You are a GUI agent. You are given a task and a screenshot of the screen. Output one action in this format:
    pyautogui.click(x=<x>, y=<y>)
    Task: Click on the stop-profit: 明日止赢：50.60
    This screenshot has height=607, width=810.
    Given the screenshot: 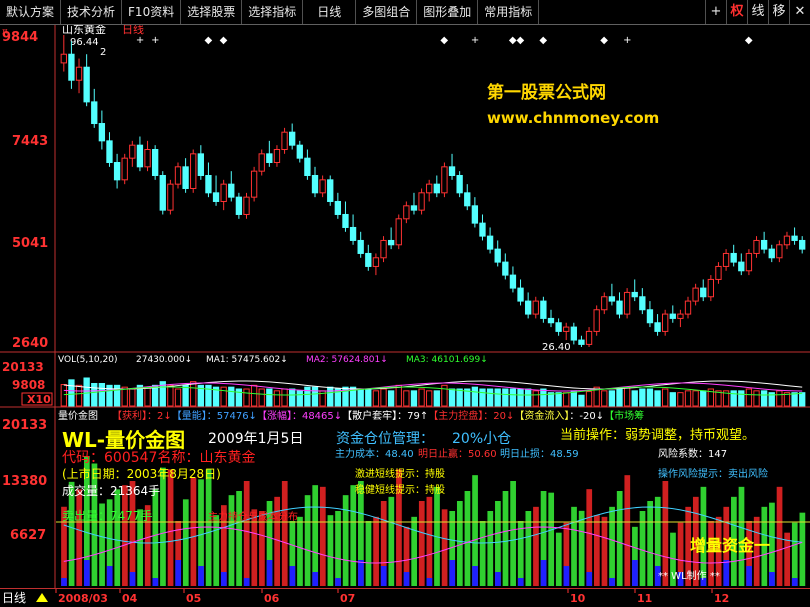 What is the action you would take?
    pyautogui.click(x=457, y=453)
    